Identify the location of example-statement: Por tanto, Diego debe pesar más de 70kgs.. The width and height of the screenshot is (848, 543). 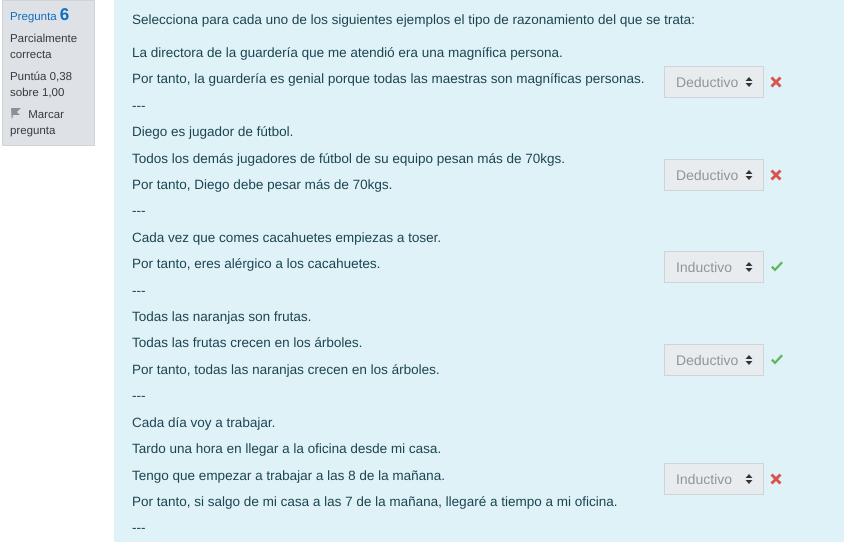
(263, 185).